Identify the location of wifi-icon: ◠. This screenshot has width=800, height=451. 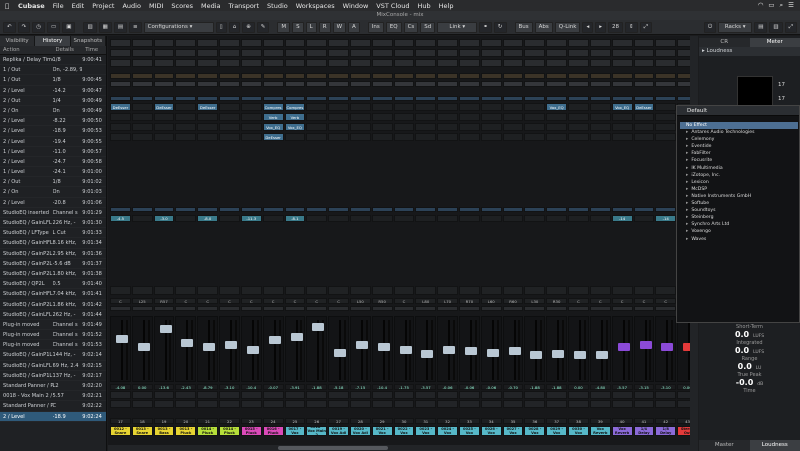
(761, 5).